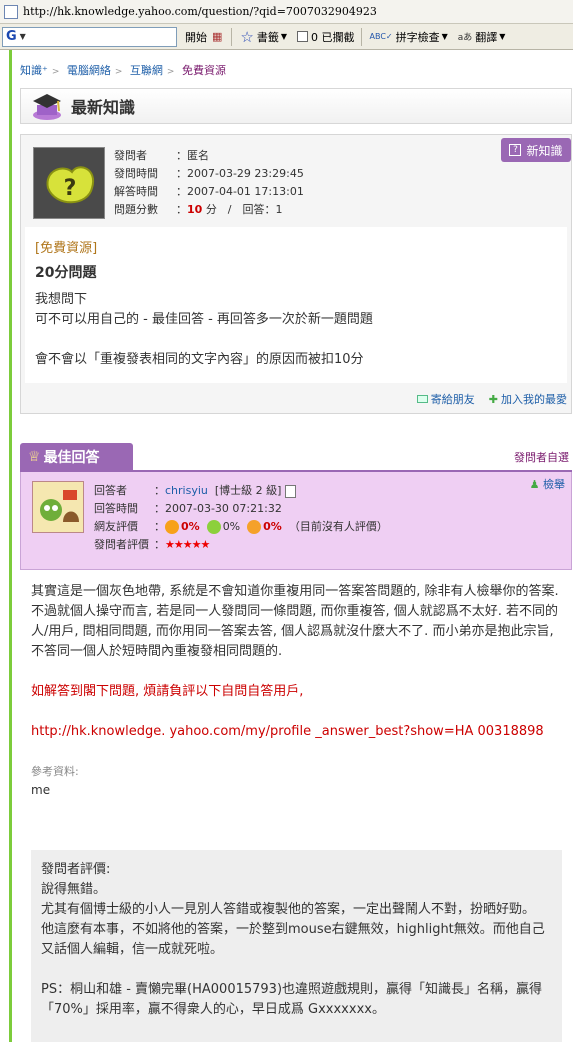 The height and width of the screenshot is (1042, 573). I want to click on graduation-cap-icon, so click(47, 107).